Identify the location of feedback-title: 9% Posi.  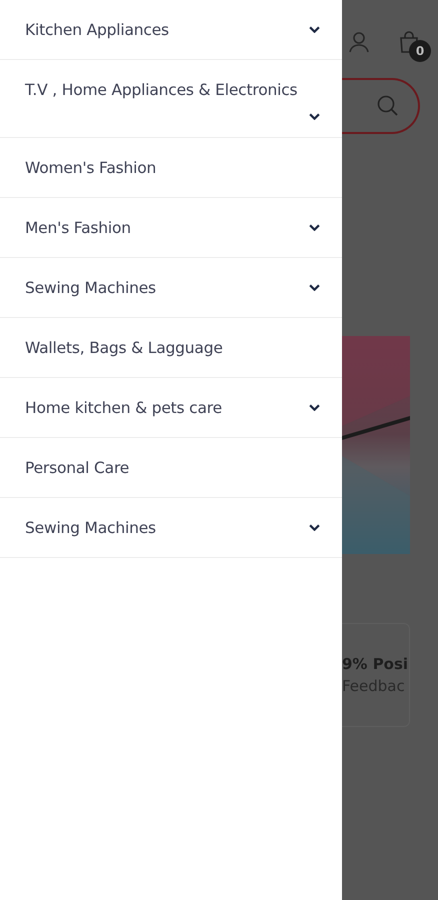
(375, 664).